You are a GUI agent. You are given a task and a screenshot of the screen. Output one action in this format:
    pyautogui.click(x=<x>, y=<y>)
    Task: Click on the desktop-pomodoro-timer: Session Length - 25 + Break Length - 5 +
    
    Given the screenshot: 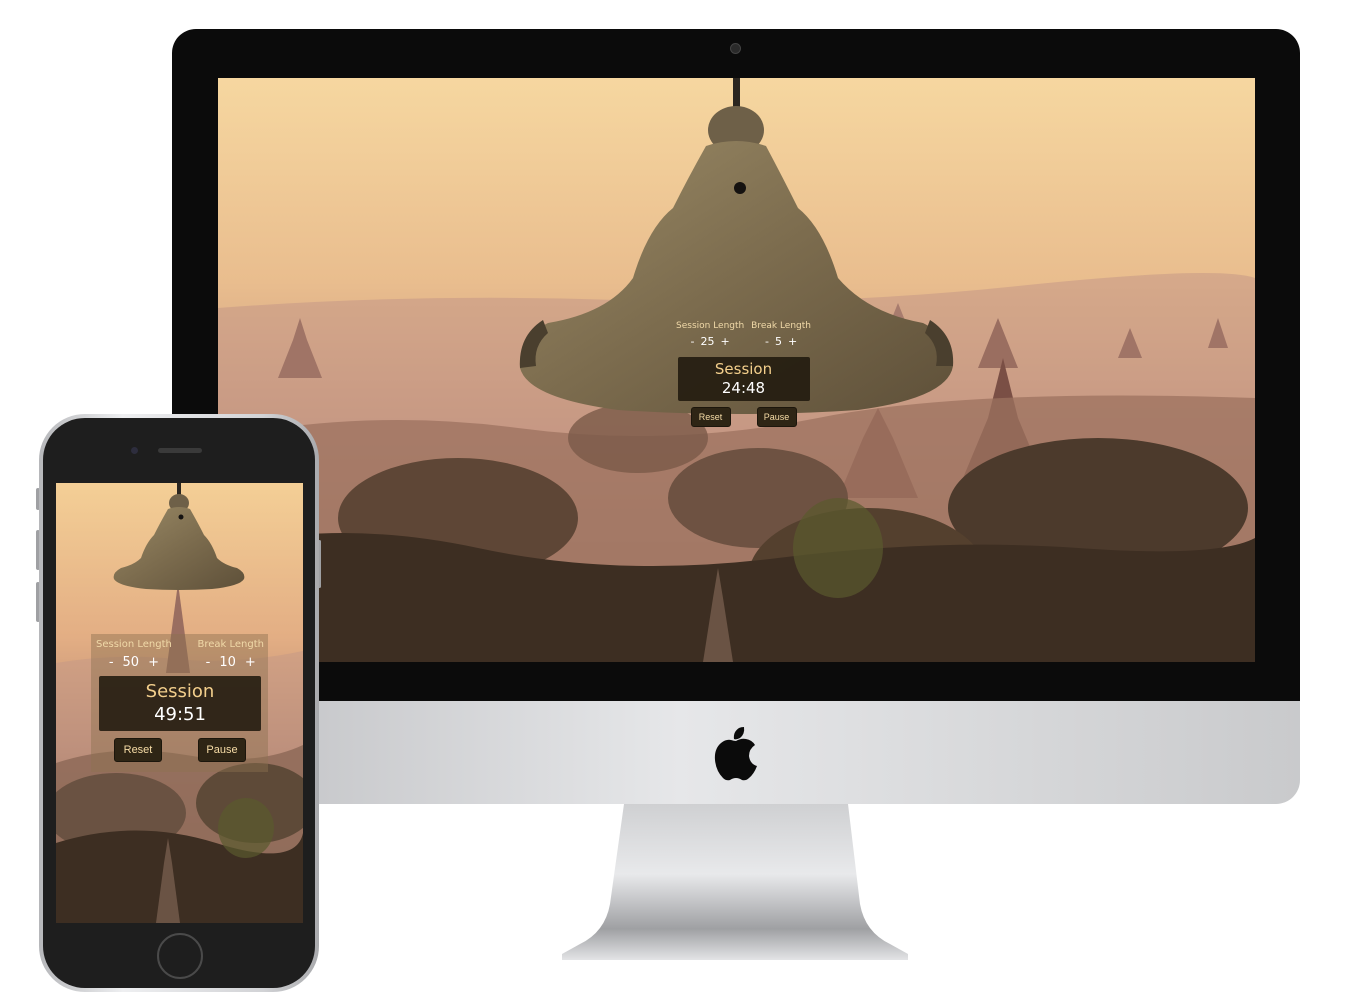 What is the action you would take?
    pyautogui.click(x=743, y=374)
    